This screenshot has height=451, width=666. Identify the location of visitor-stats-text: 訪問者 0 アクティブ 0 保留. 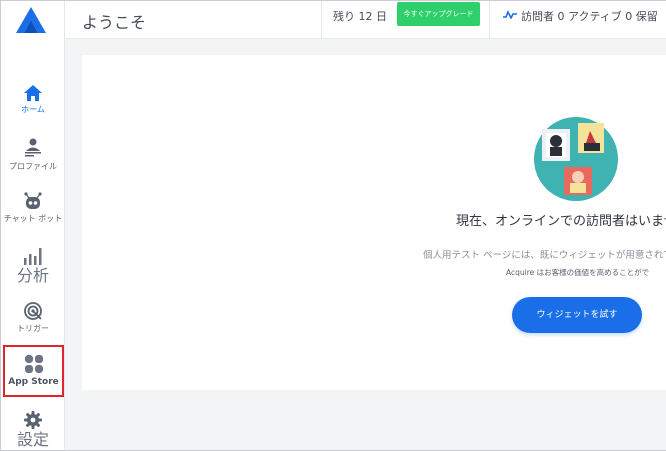
(589, 16).